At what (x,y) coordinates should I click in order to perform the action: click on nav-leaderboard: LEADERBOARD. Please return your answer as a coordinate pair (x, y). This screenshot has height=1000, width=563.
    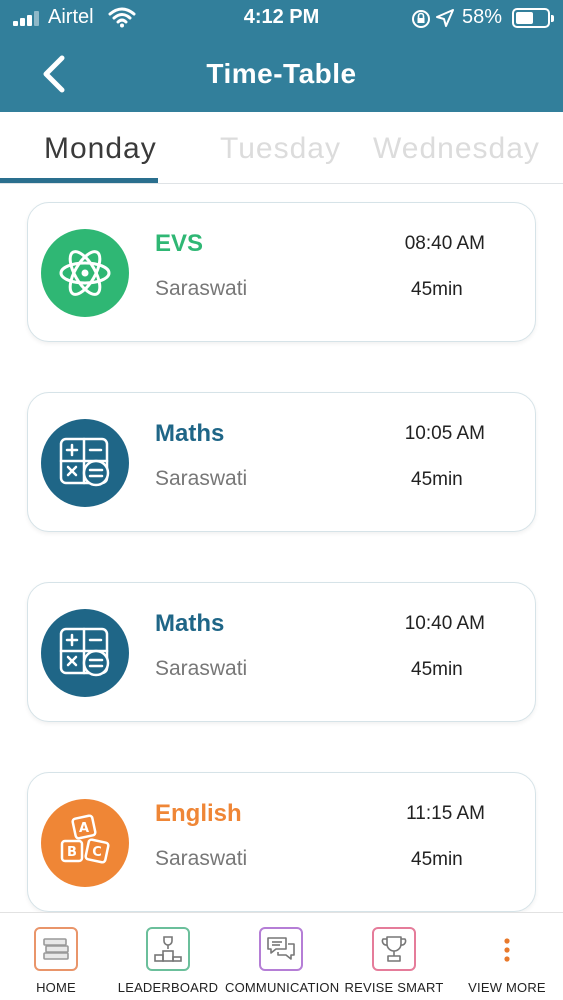
    Looking at the image, I should click on (168, 956).